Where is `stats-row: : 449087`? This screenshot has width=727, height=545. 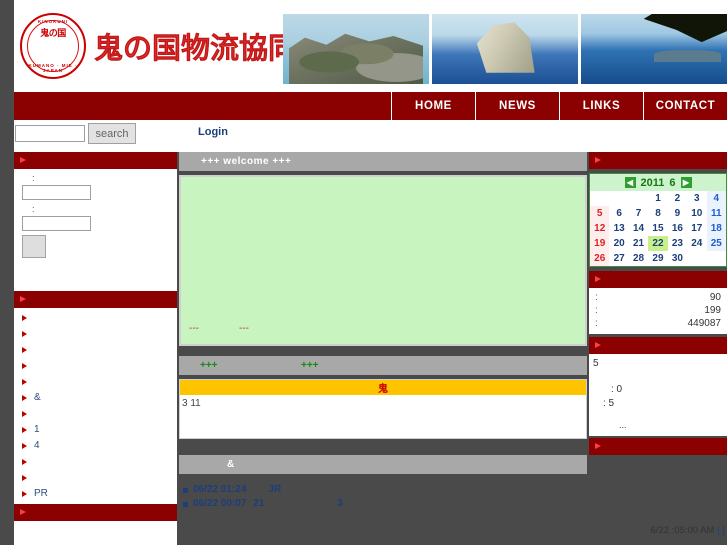
stats-row: : 449087 is located at coordinates (658, 323).